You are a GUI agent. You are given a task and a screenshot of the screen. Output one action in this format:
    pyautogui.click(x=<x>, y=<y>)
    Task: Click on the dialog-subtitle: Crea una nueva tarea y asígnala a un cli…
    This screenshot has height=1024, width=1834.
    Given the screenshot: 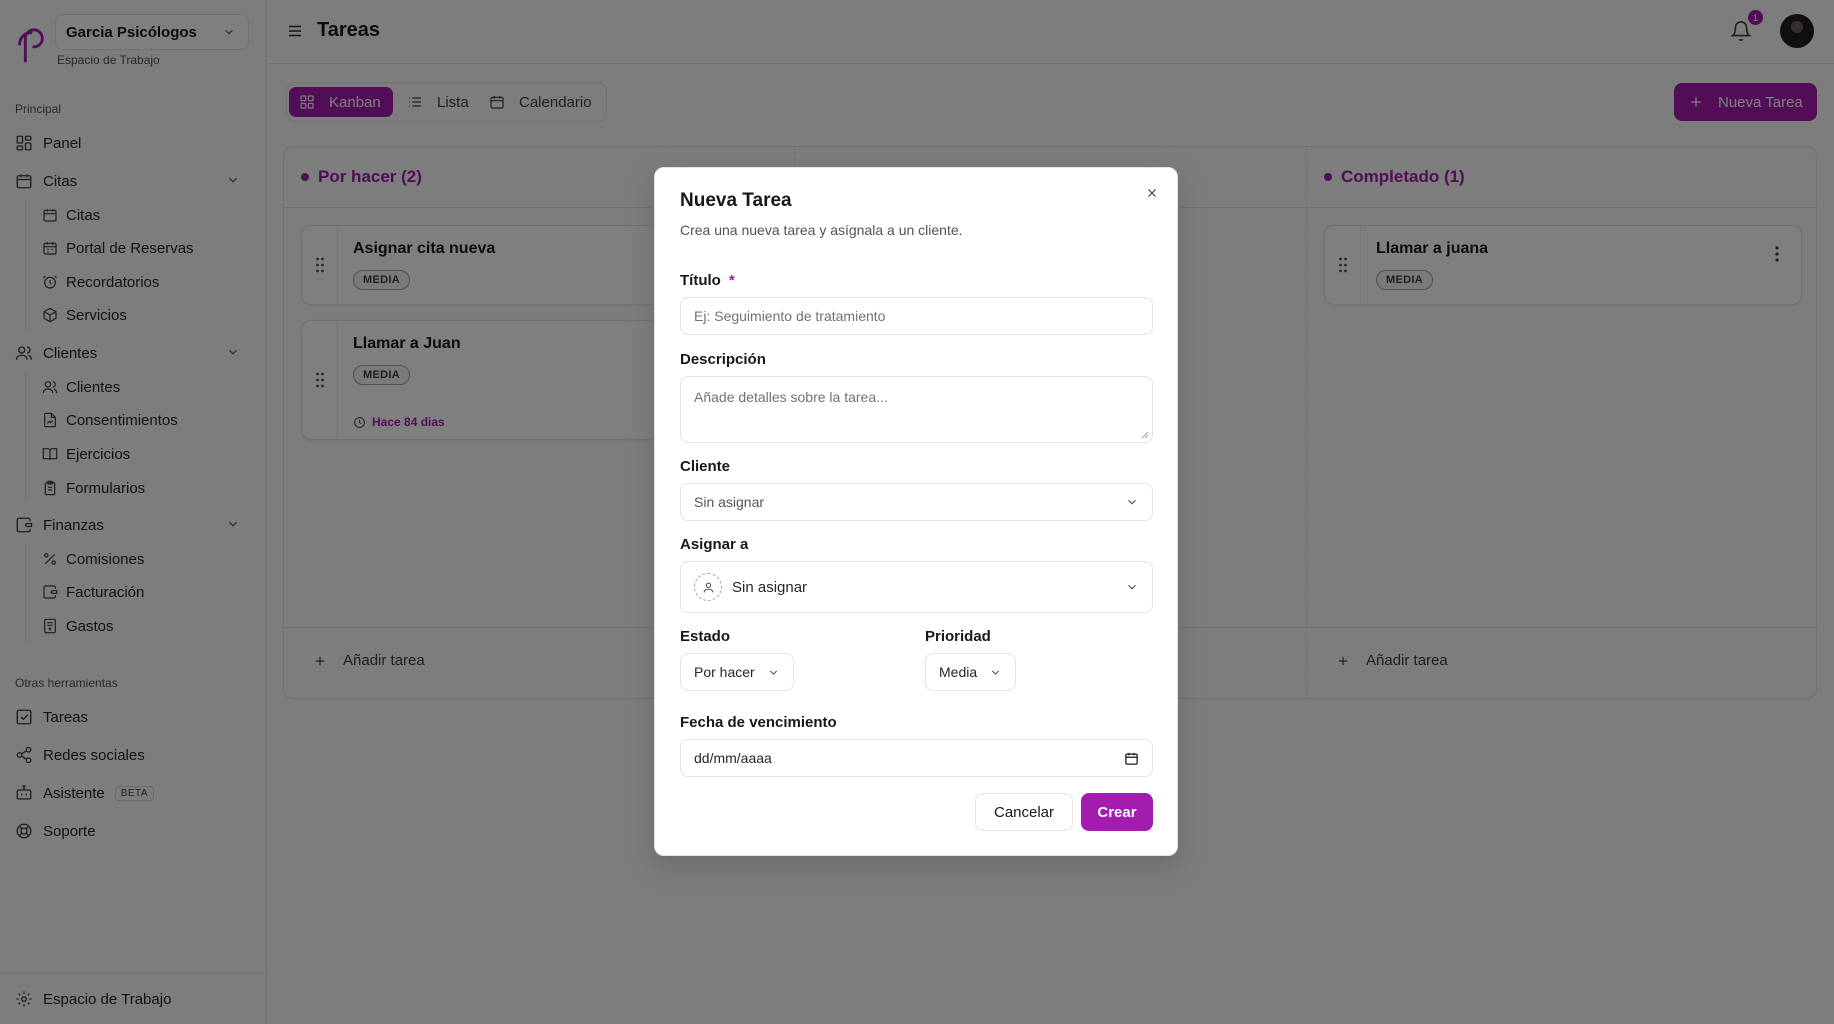 What is the action you would take?
    pyautogui.click(x=821, y=230)
    